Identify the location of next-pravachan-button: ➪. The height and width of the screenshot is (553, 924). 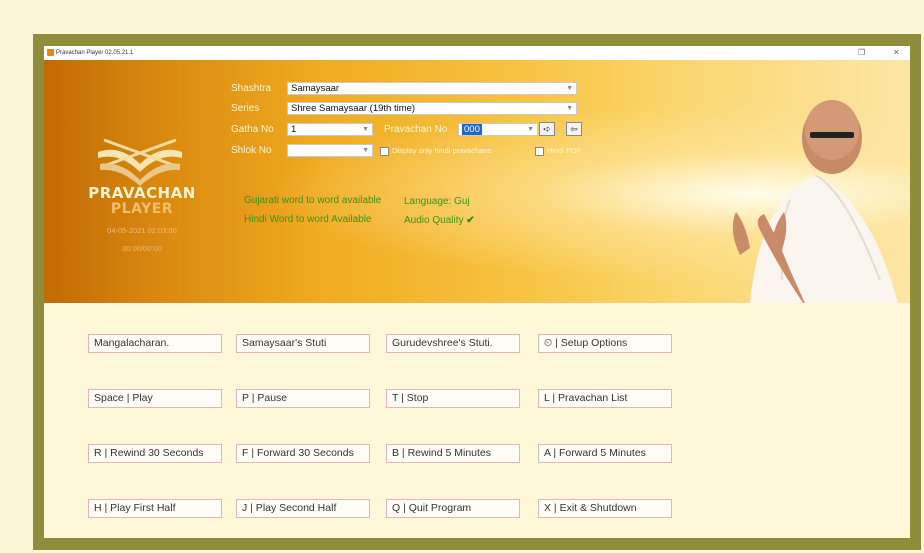
(547, 129).